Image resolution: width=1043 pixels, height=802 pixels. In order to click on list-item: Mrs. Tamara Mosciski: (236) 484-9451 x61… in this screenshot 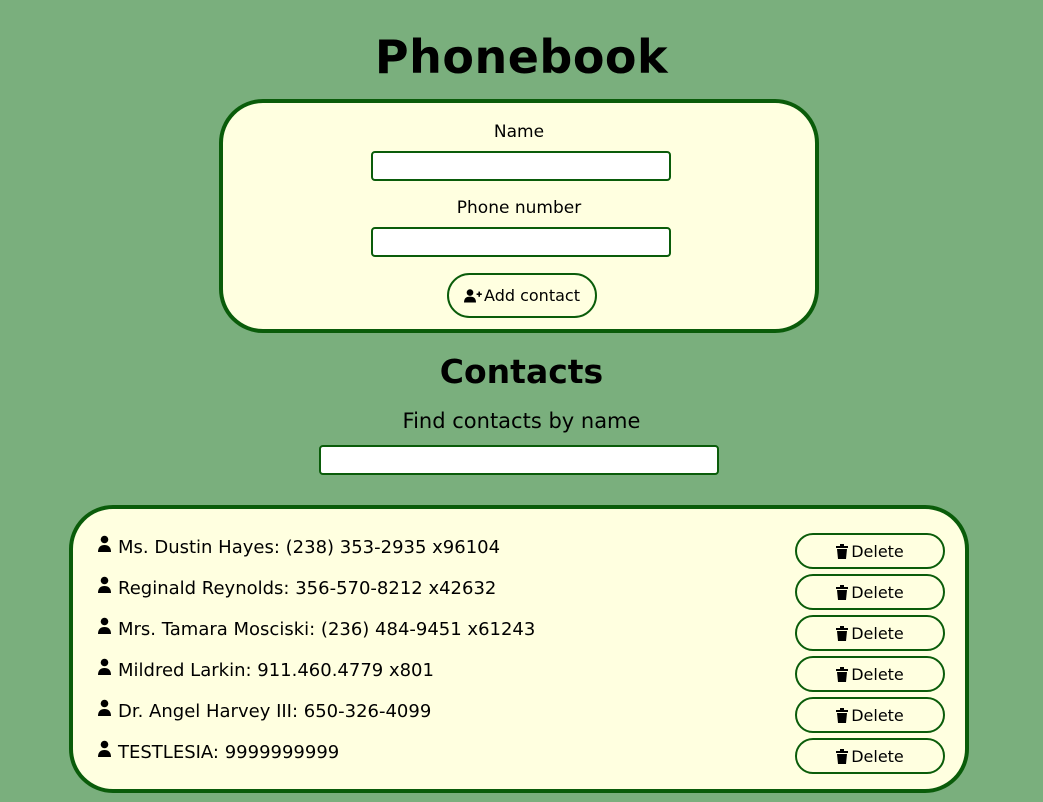, I will do `click(519, 631)`.